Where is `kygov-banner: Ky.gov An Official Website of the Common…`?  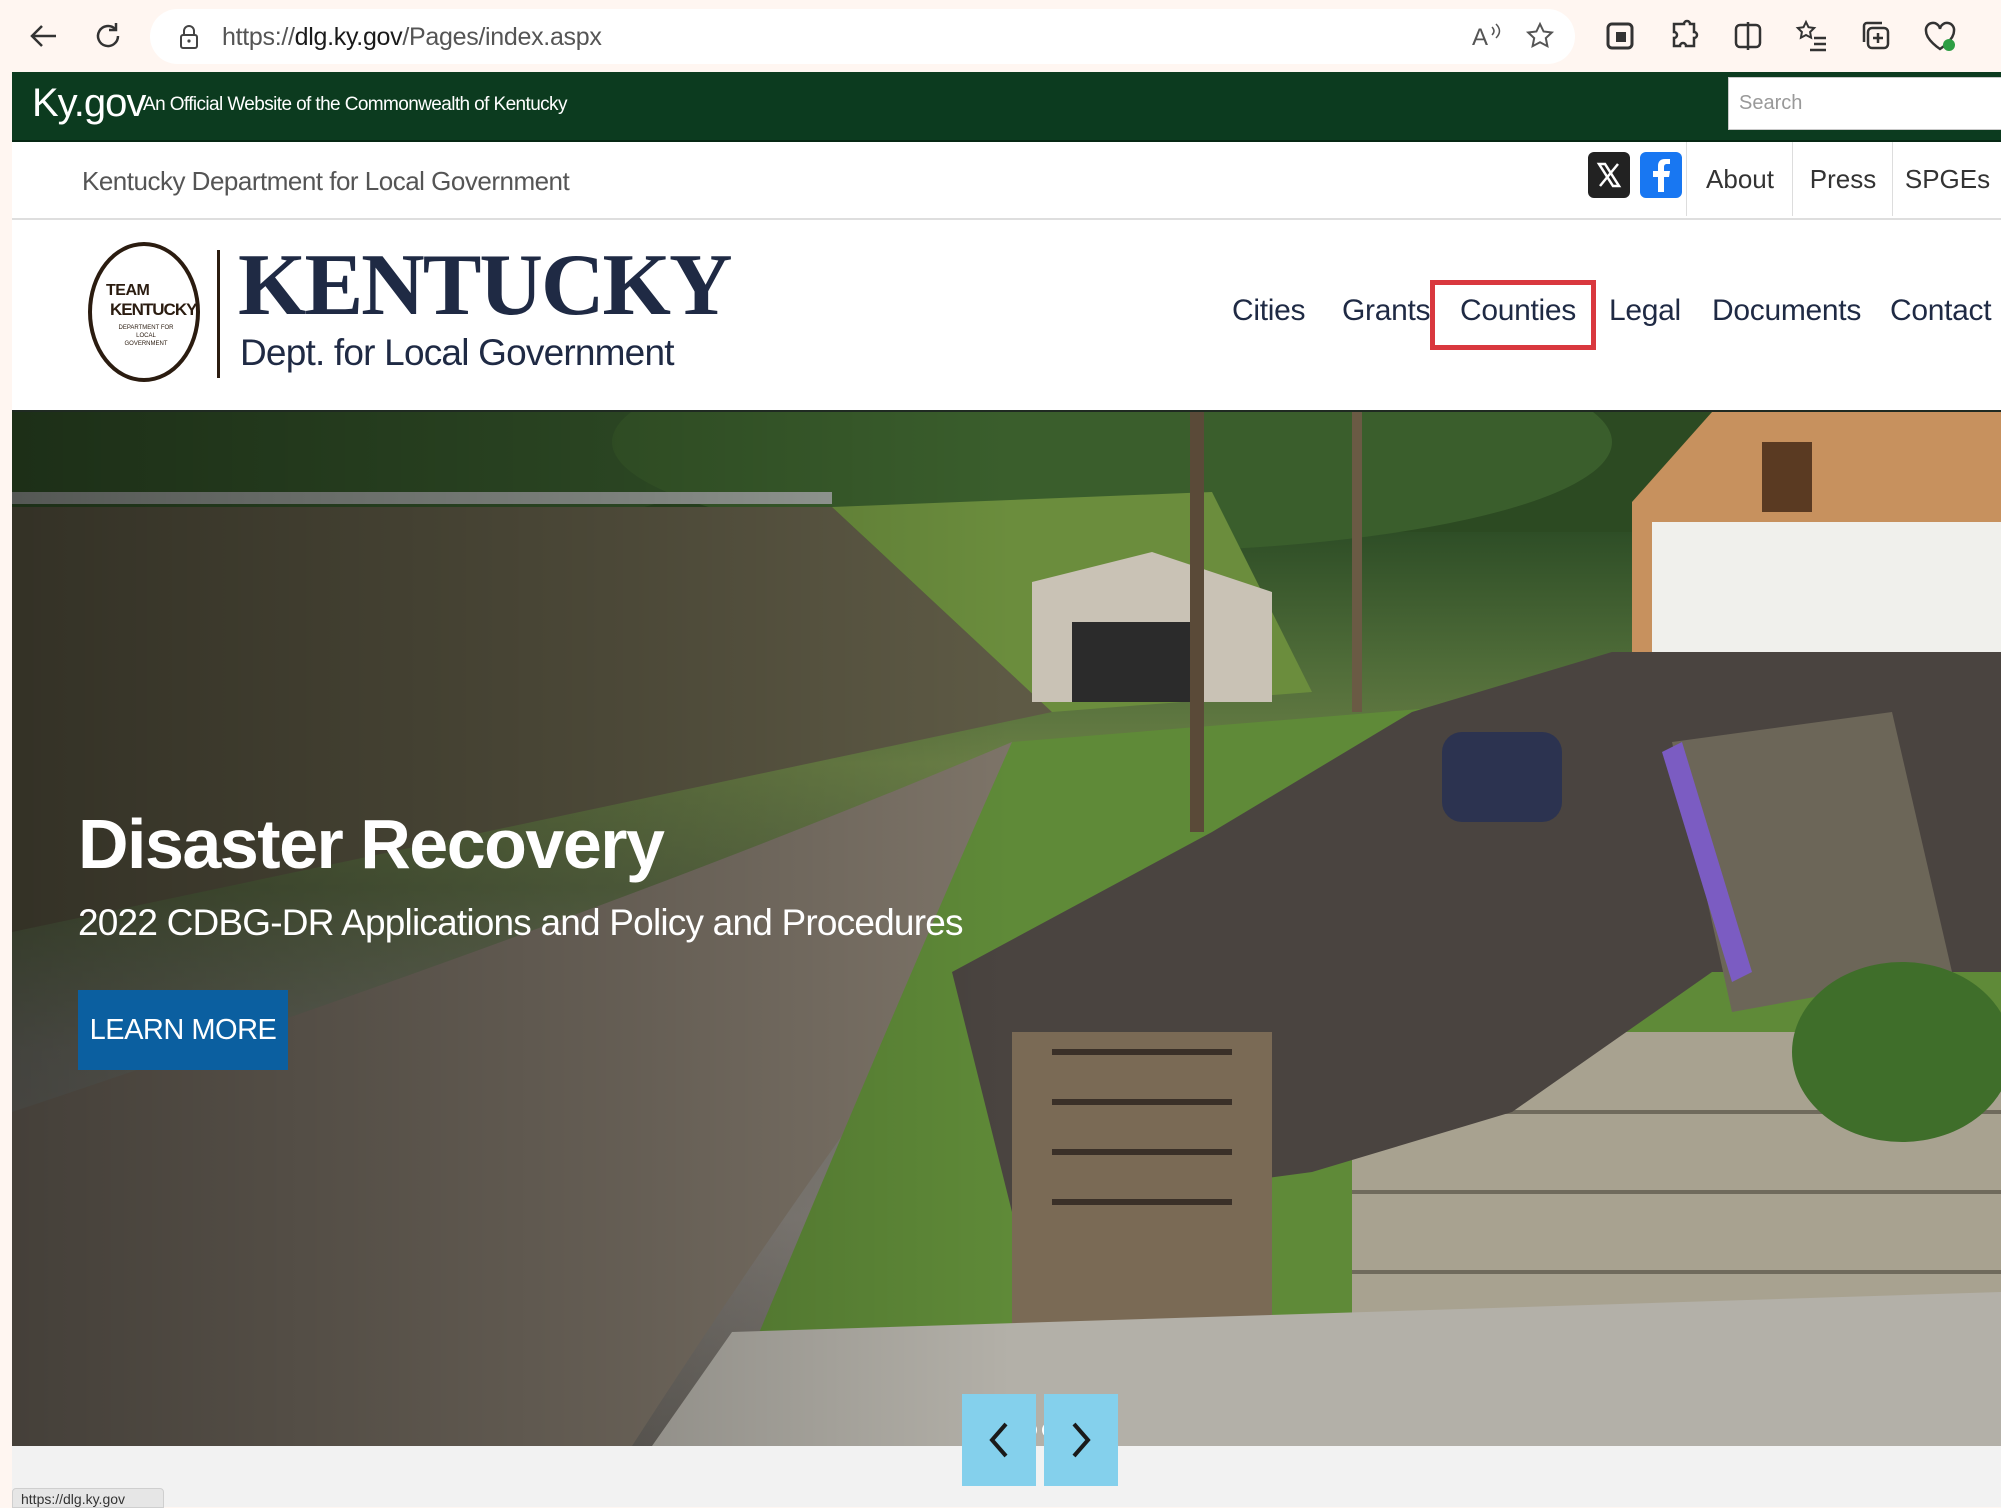
kygov-banner: Ky.gov An Official Website of the Common… is located at coordinates (1006, 107).